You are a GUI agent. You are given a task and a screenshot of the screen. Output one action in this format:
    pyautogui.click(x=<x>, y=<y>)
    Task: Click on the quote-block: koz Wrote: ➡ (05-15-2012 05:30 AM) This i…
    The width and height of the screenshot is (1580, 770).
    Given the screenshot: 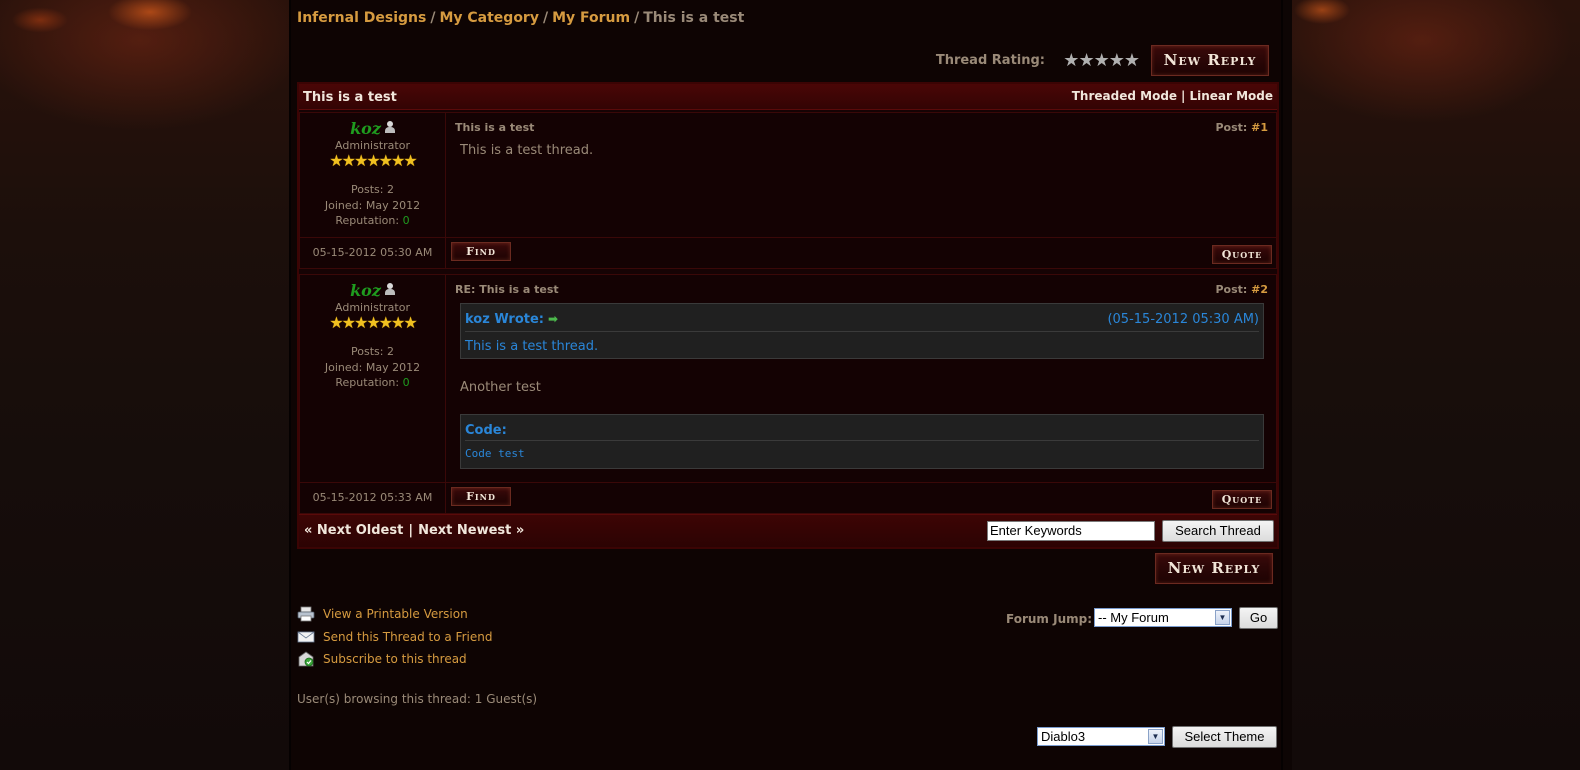 What is the action you would take?
    pyautogui.click(x=862, y=331)
    